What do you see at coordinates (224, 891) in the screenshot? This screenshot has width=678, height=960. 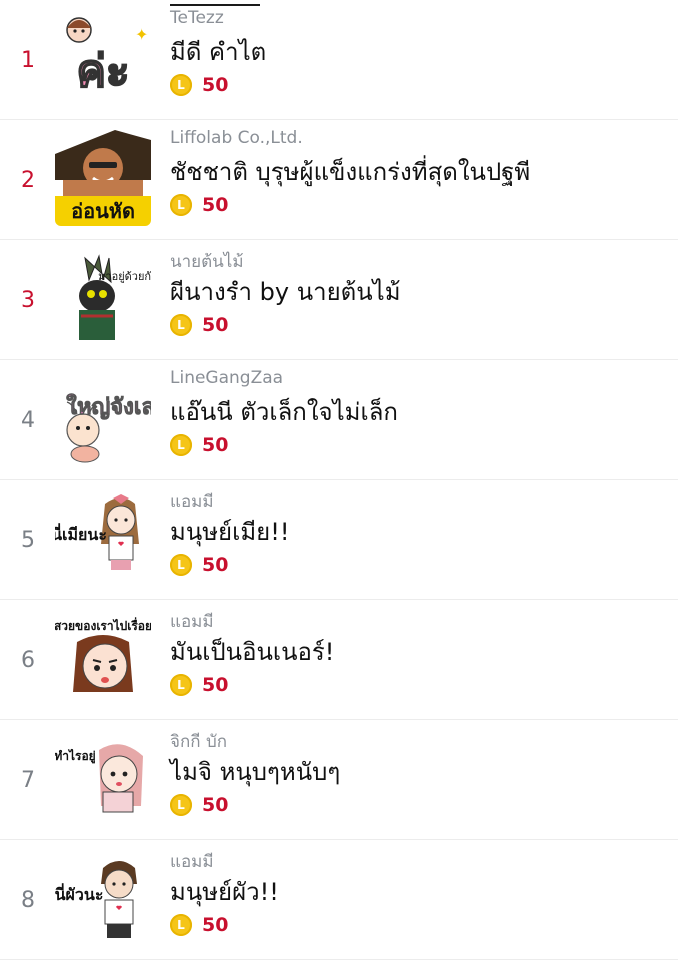 I see `sticker-title: มนุษย์ผัว!!` at bounding box center [224, 891].